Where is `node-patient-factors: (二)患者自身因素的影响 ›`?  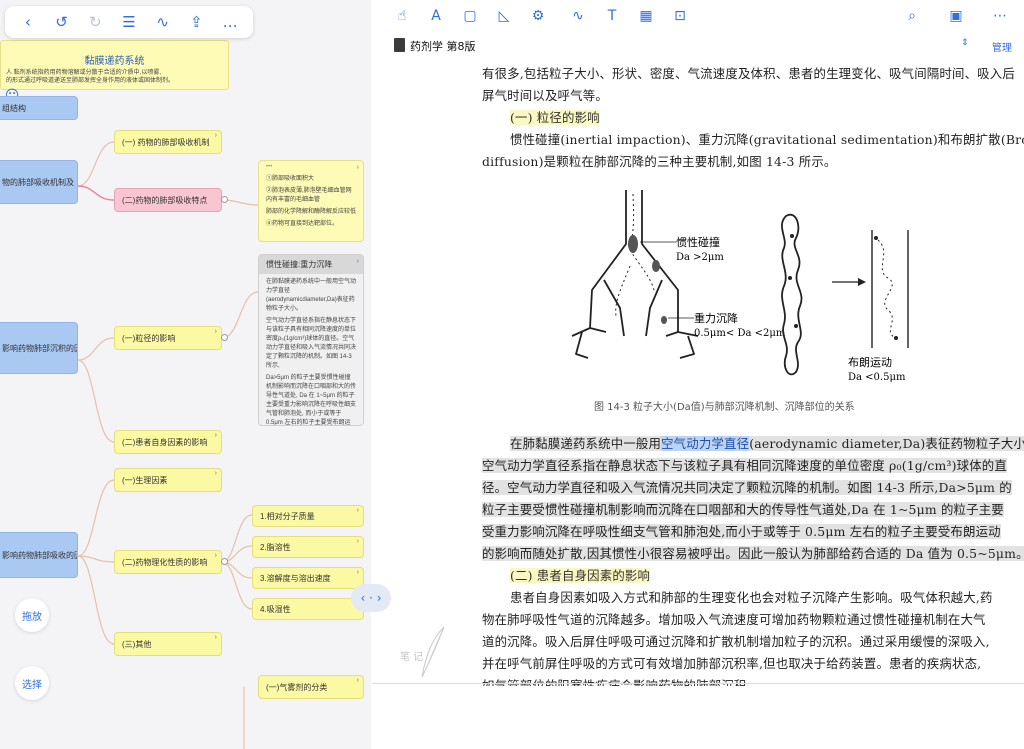 node-patient-factors: (二)患者自身因素的影响 › is located at coordinates (168, 442).